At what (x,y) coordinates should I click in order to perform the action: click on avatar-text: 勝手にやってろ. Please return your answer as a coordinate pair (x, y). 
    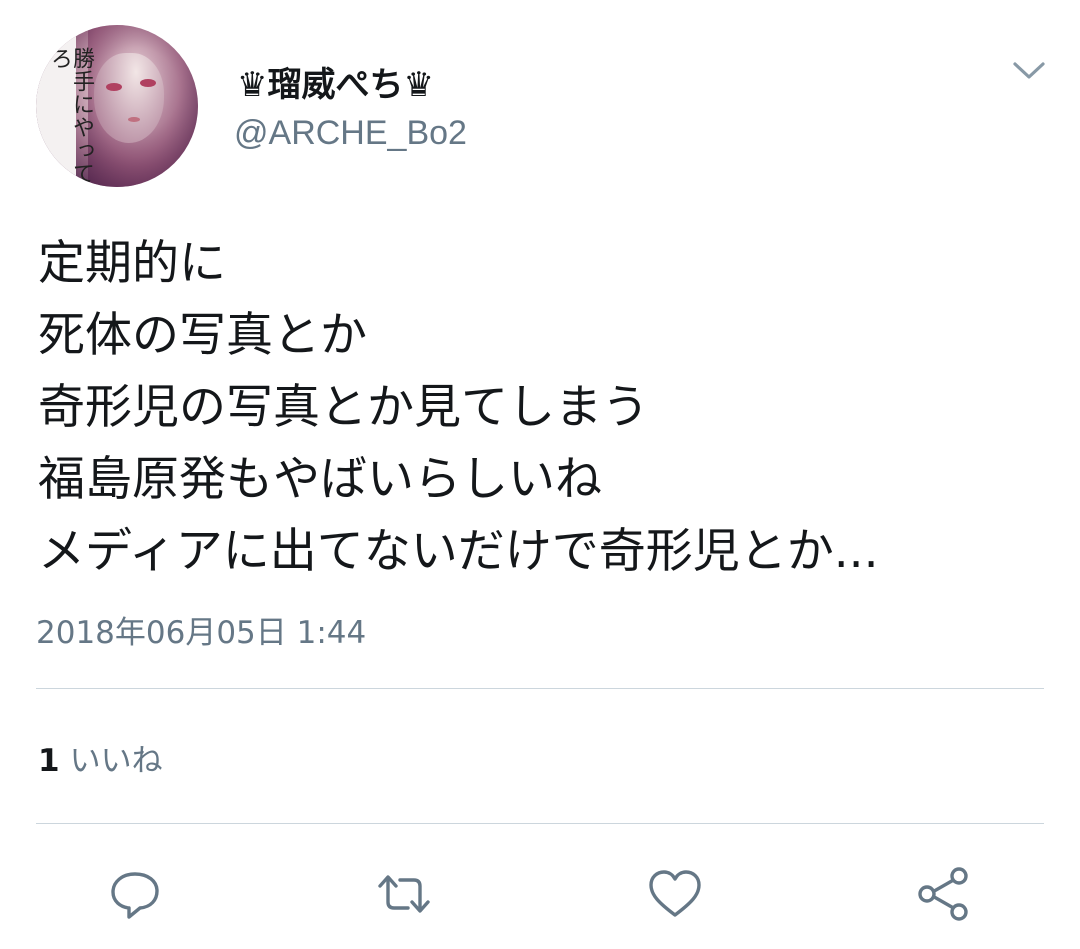
    Looking at the image, I should click on (70, 116).